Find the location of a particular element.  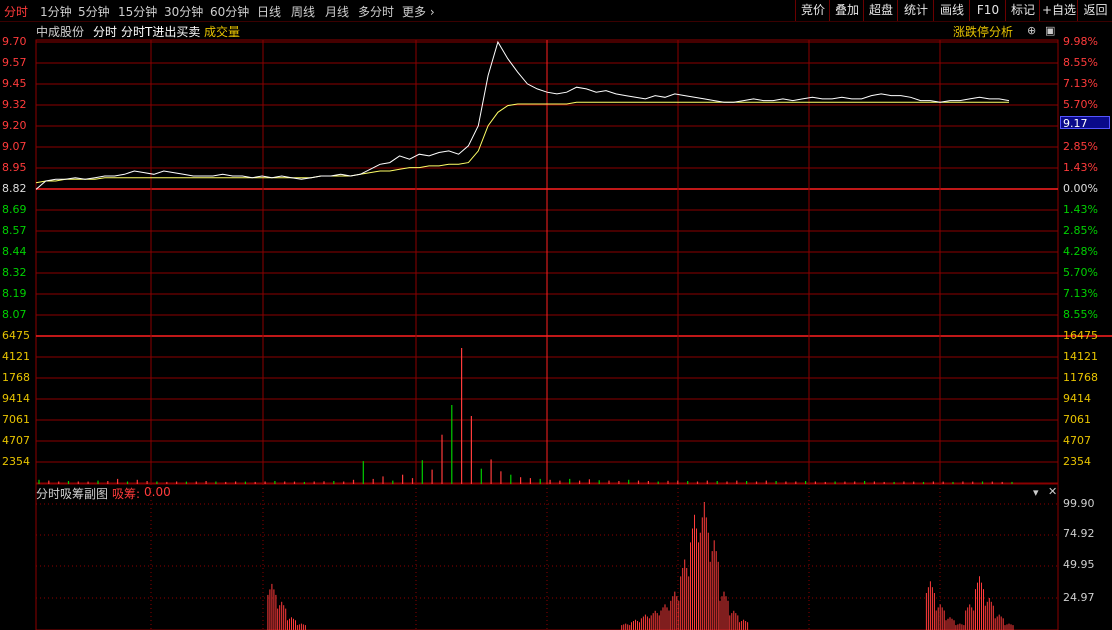

price-tick: 8.19 is located at coordinates (14, 293).